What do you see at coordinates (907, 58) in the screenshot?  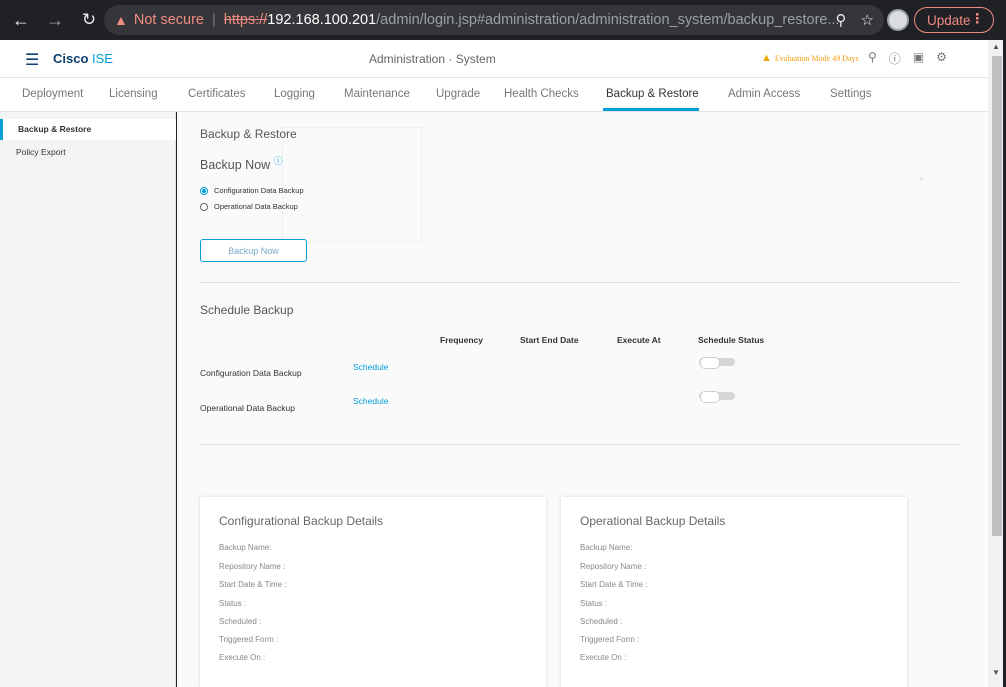 I see `header-icons: ⚲ ⓘ ▣ ⚙` at bounding box center [907, 58].